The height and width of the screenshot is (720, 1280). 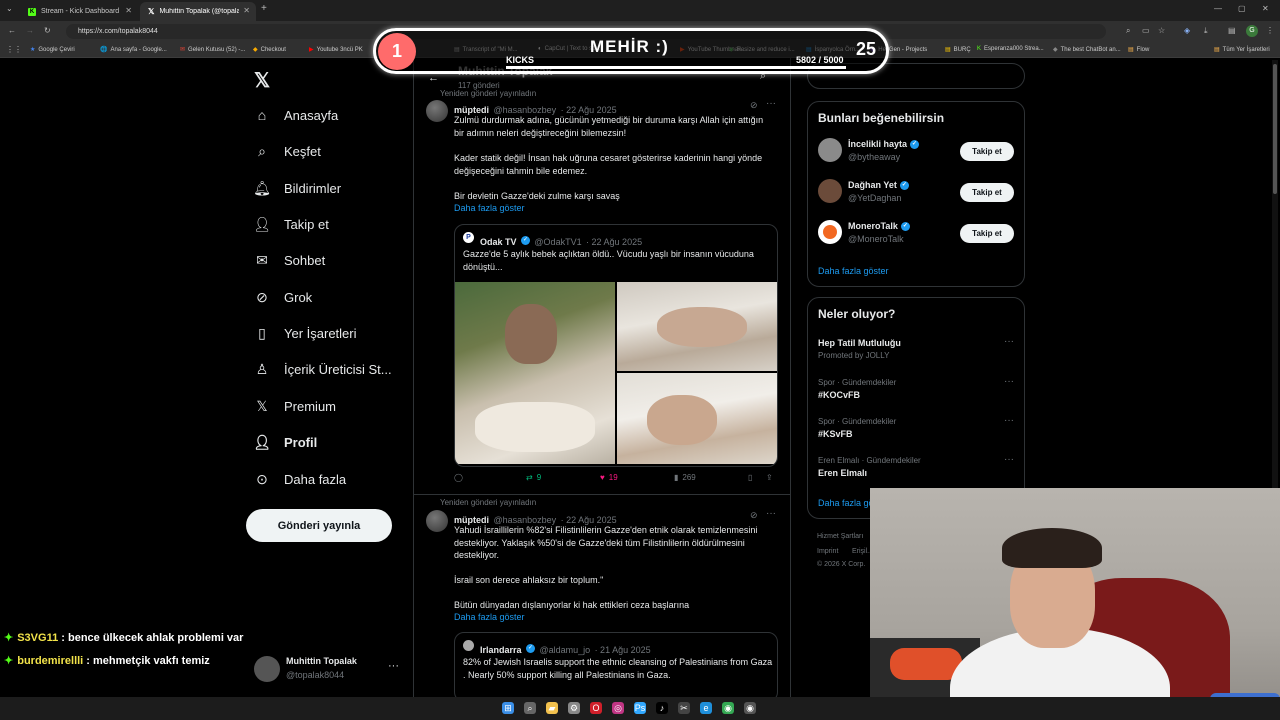 What do you see at coordinates (283, 297) in the screenshot?
I see `nav-item-grok: ⊘ Grok` at bounding box center [283, 297].